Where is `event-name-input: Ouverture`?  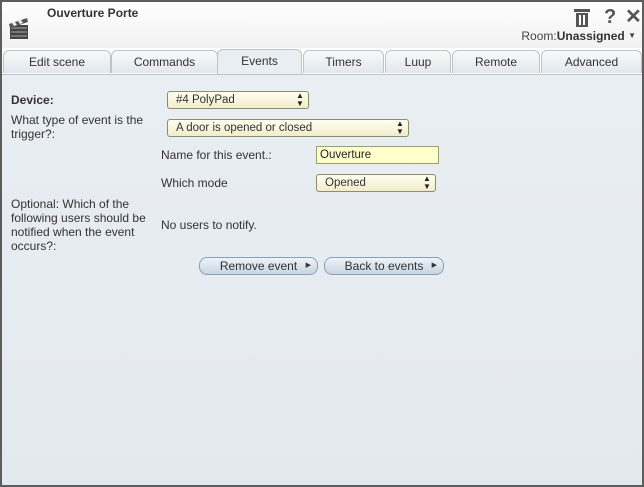 event-name-input: Ouverture is located at coordinates (377, 155).